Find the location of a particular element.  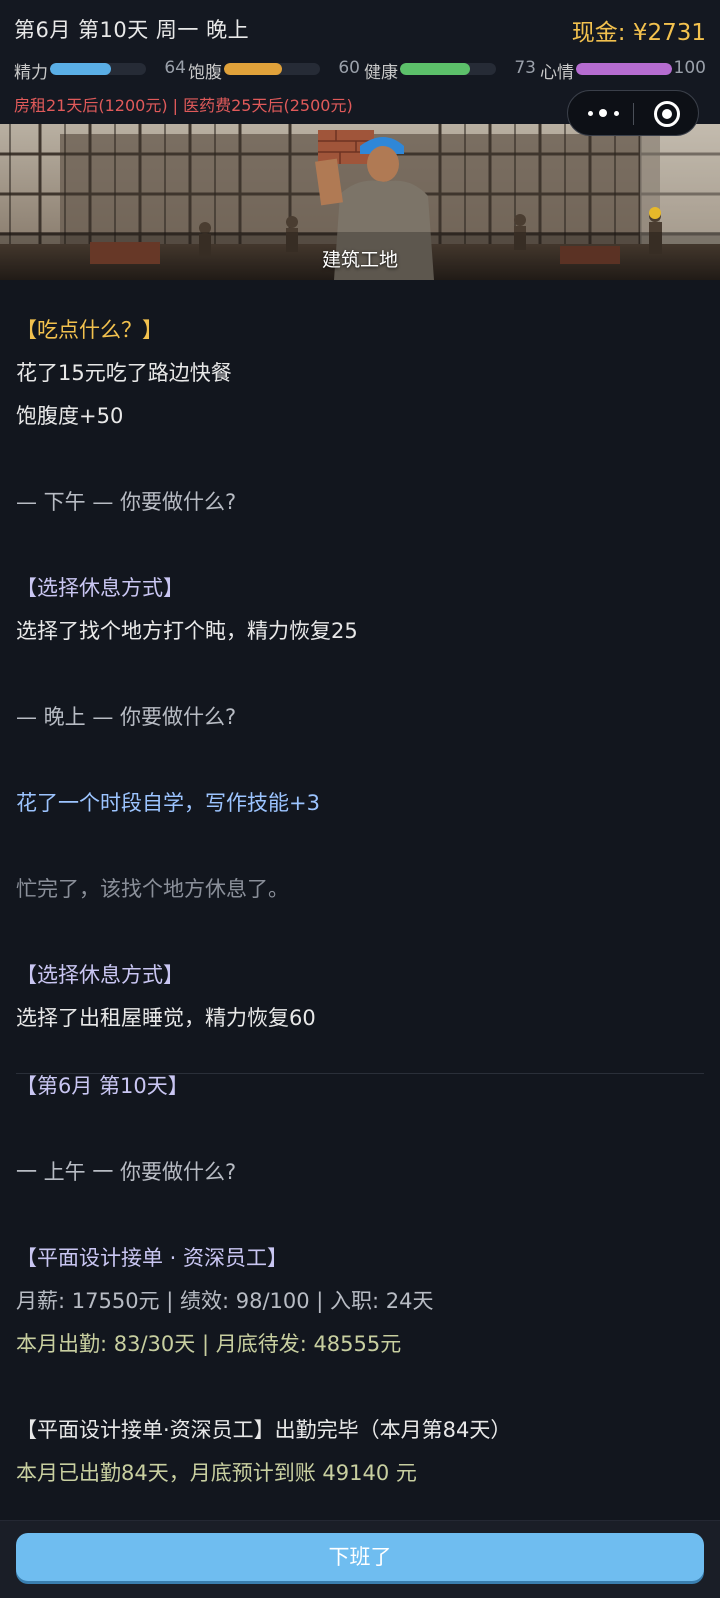

log-job-done-line: 本月已出勤84天，月底预计到账 49140 元 is located at coordinates (216, 1473).